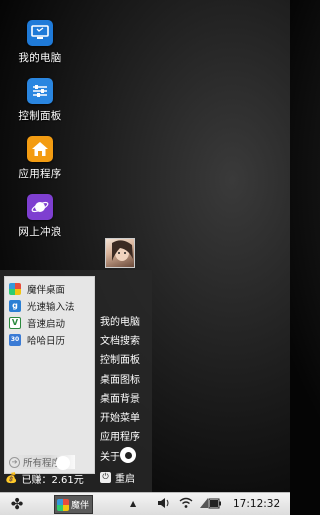 This screenshot has width=320, height=515. What do you see at coordinates (49, 375) in the screenshot?
I see `start-menu-app-list: 魔伴桌面 g 光速输入法 V 音速启动 30 哈哈日历 ➔ 所有程序` at bounding box center [49, 375].